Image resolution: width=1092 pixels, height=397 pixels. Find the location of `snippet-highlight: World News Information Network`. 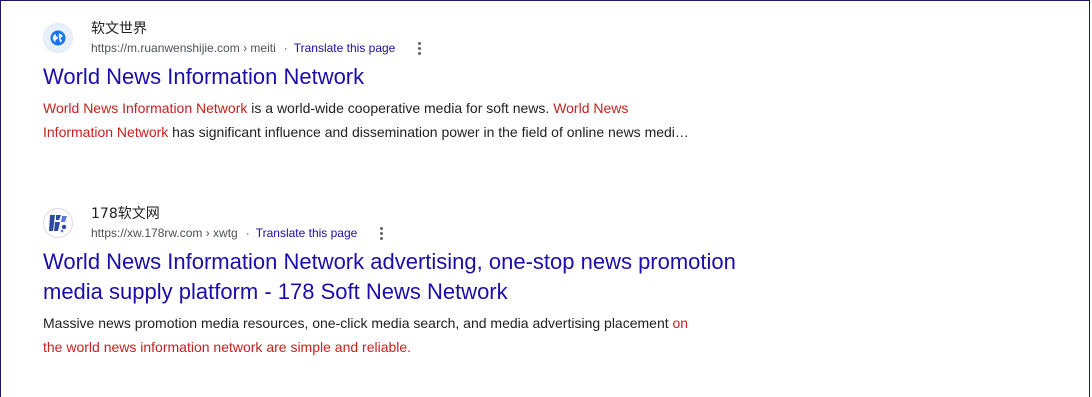

snippet-highlight: World News Information Network is located at coordinates (145, 108).